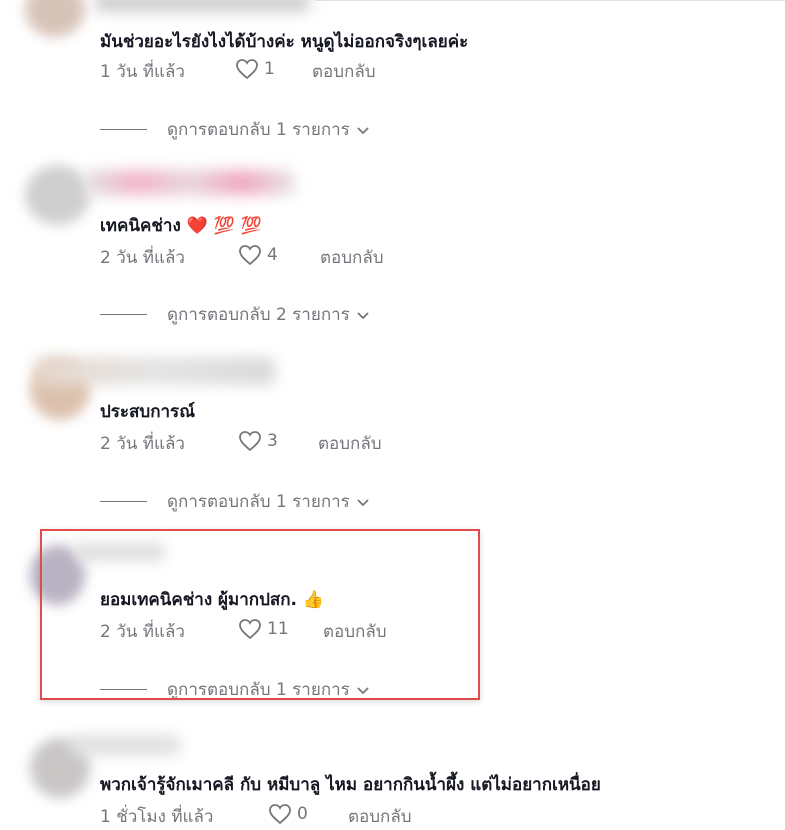 Image resolution: width=785 pixels, height=830 pixels. I want to click on comment-text: ประสบการณ์, so click(147, 412).